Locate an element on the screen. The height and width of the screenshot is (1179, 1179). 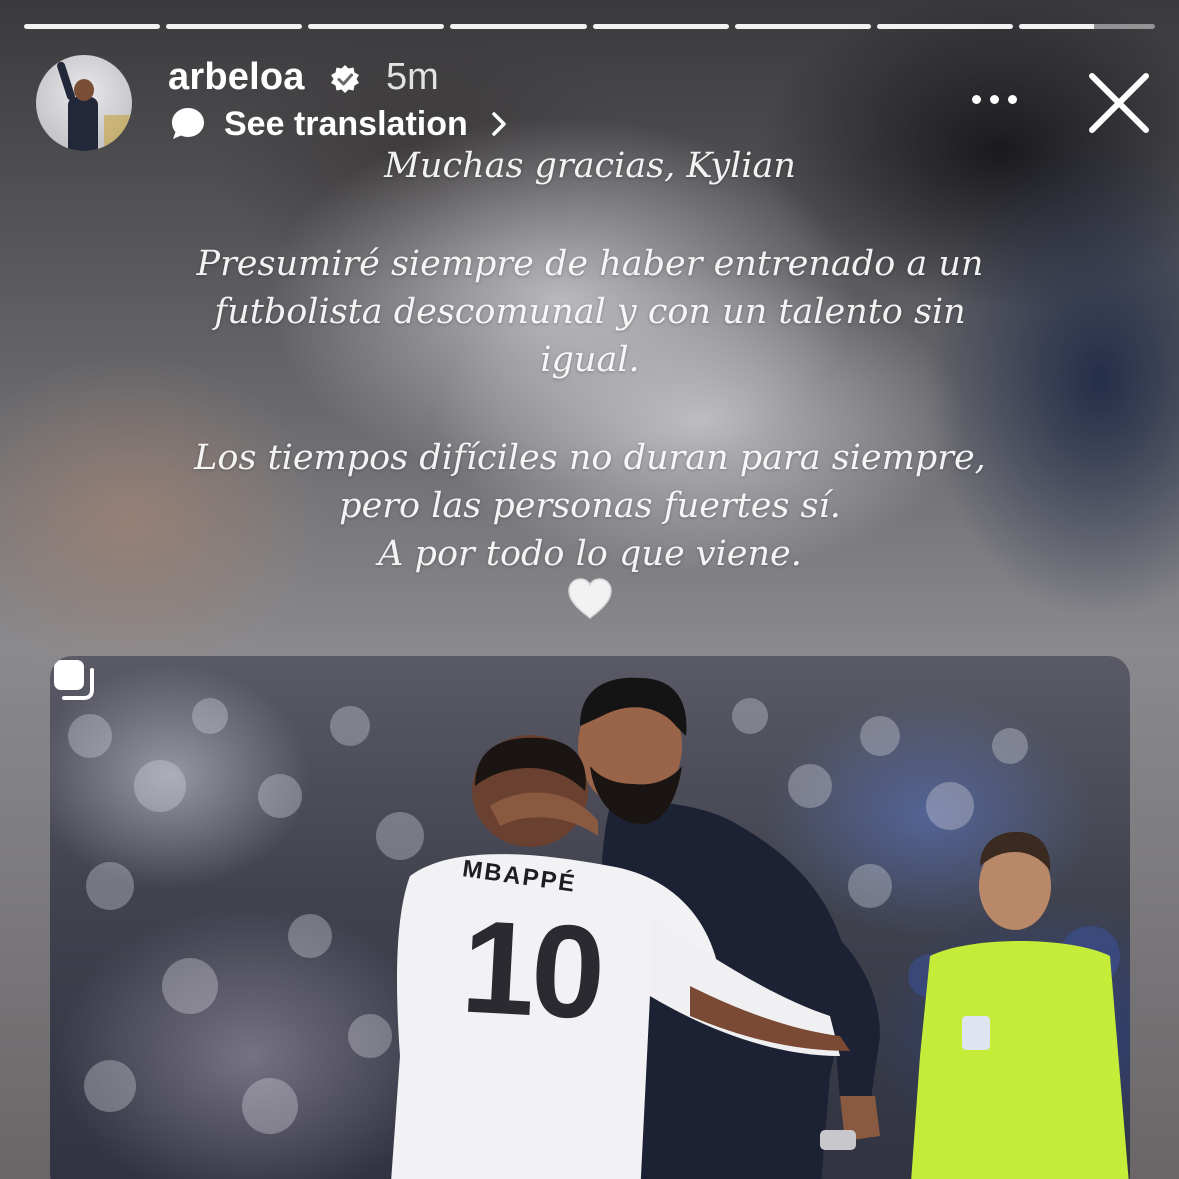
translate-bubble-icon is located at coordinates (188, 123).